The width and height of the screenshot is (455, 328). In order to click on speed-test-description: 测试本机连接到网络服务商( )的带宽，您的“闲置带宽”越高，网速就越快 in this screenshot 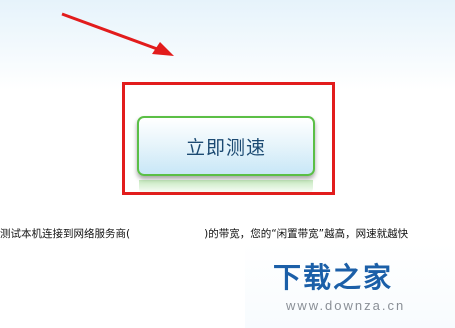, I will do `click(227, 234)`.